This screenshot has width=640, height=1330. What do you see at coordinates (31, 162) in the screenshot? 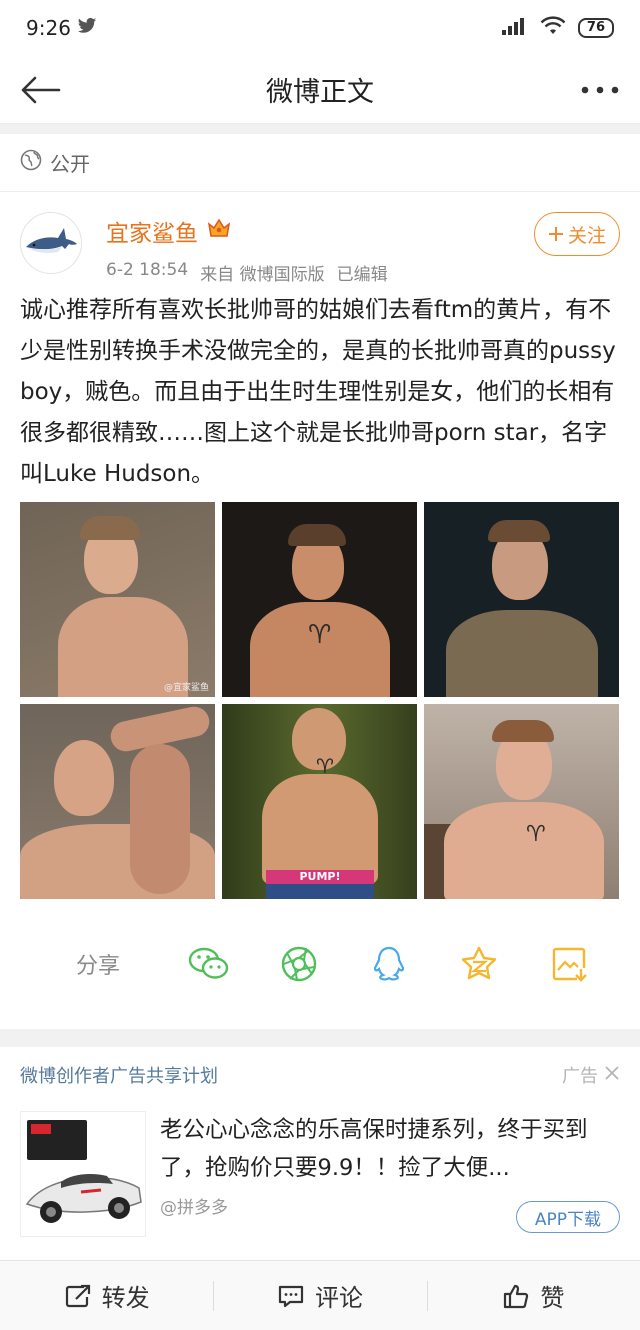
I see `globe-icon` at bounding box center [31, 162].